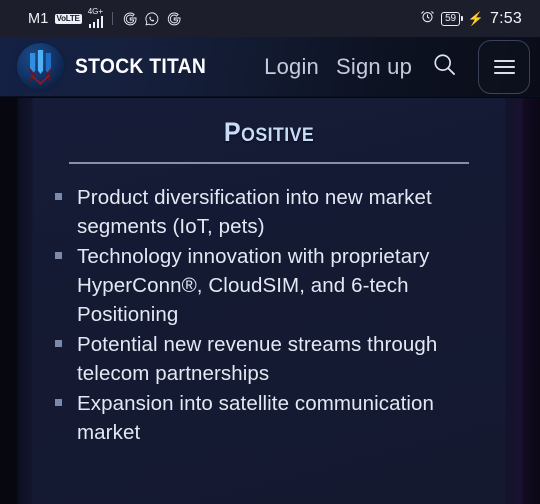 This screenshot has width=540, height=504. I want to click on status-bar: M1 VoLTE 4G+ 59 ⚡ 7:53, so click(270, 18).